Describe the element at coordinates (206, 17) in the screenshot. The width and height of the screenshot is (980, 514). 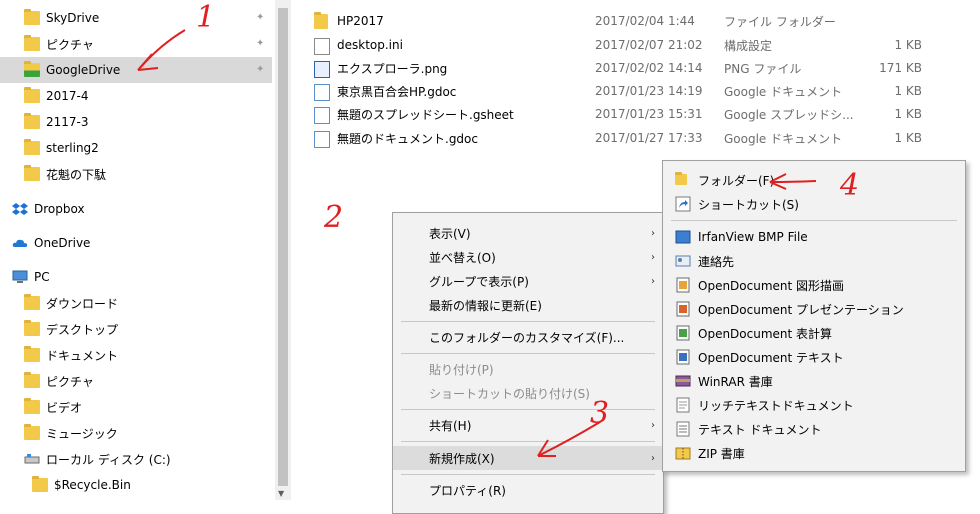
I see `annotation-number-1: 1` at that location.